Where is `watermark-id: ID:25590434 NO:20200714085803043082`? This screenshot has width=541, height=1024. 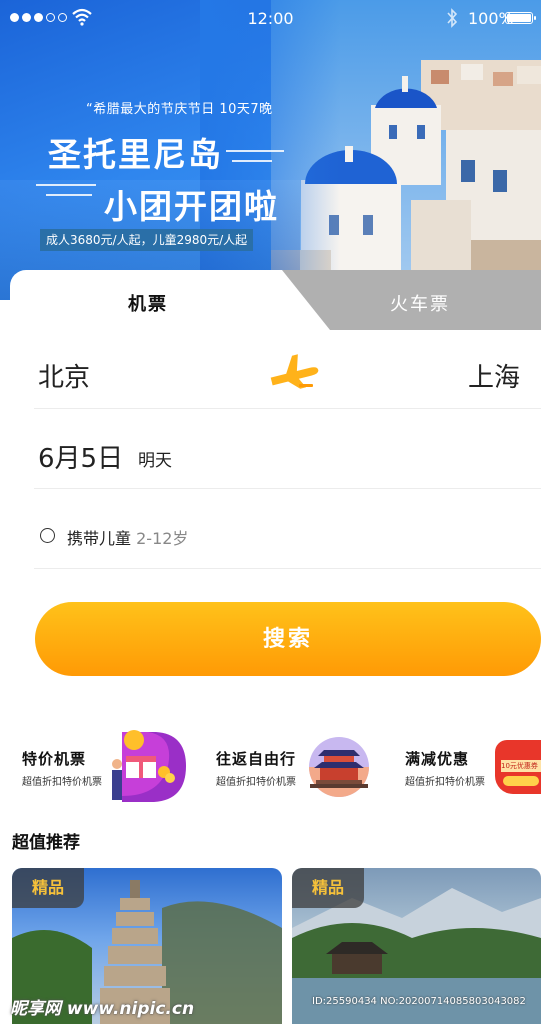
watermark-id: ID:25590434 NO:20200714085803043082 is located at coordinates (419, 1001).